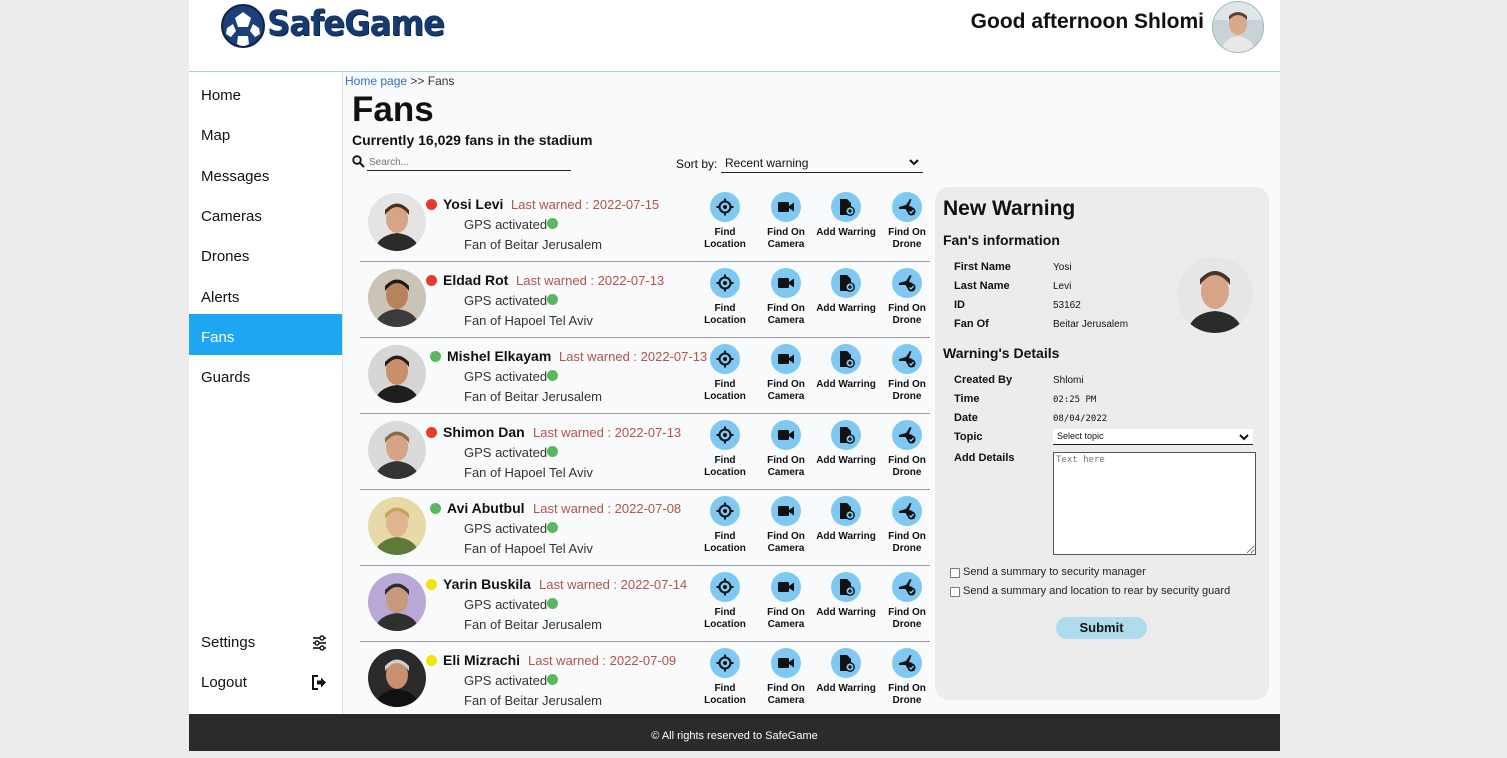 This screenshot has height=758, width=1507. I want to click on add-details-label: Add Details, so click(984, 458).